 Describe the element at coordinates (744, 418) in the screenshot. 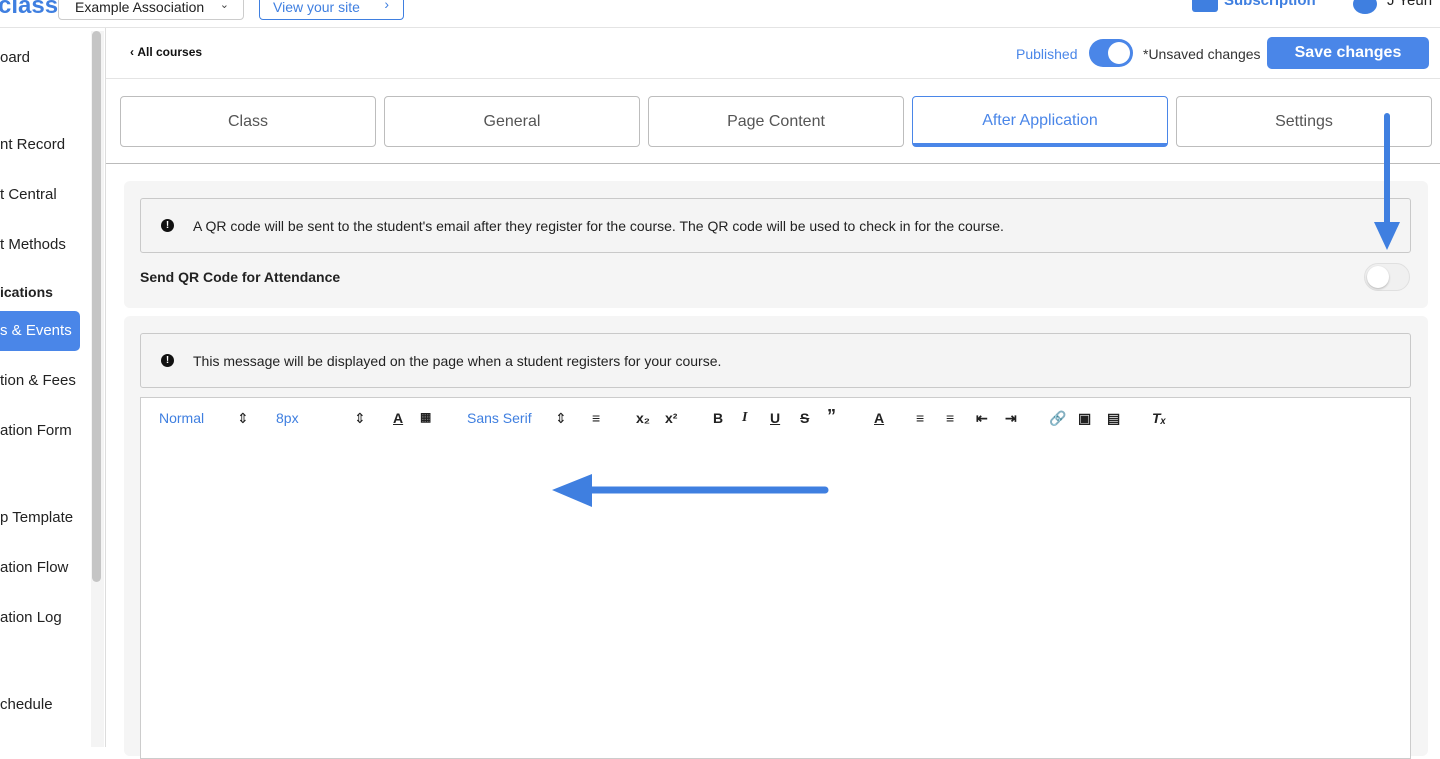

I see `italic-icon: I` at that location.